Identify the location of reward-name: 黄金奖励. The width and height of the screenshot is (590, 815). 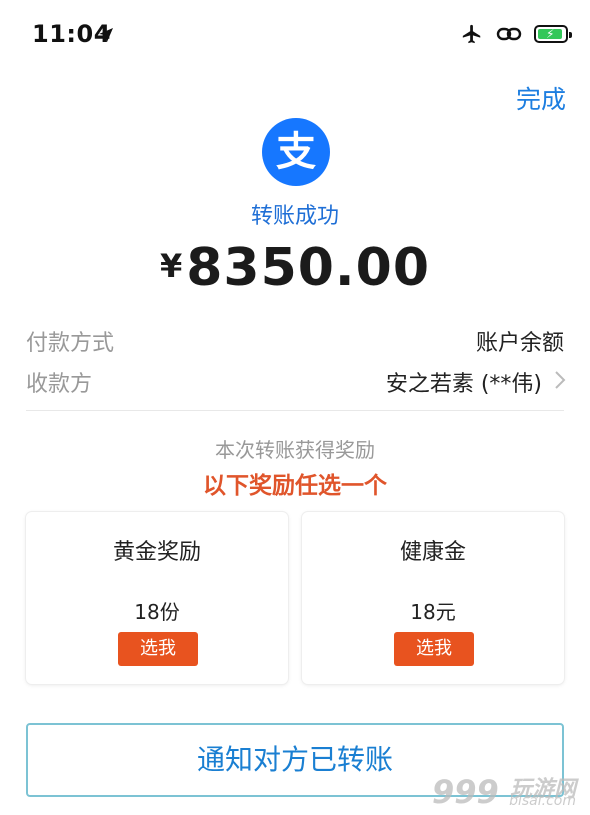
(156, 552).